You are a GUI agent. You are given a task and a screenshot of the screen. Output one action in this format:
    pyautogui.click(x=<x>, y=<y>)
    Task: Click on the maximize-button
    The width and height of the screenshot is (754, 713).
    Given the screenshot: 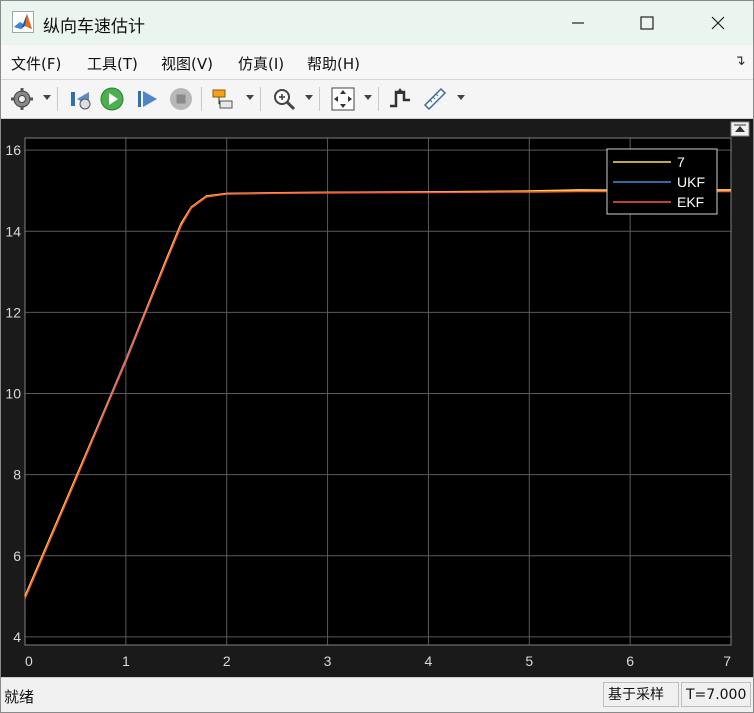 What is the action you would take?
    pyautogui.click(x=647, y=23)
    